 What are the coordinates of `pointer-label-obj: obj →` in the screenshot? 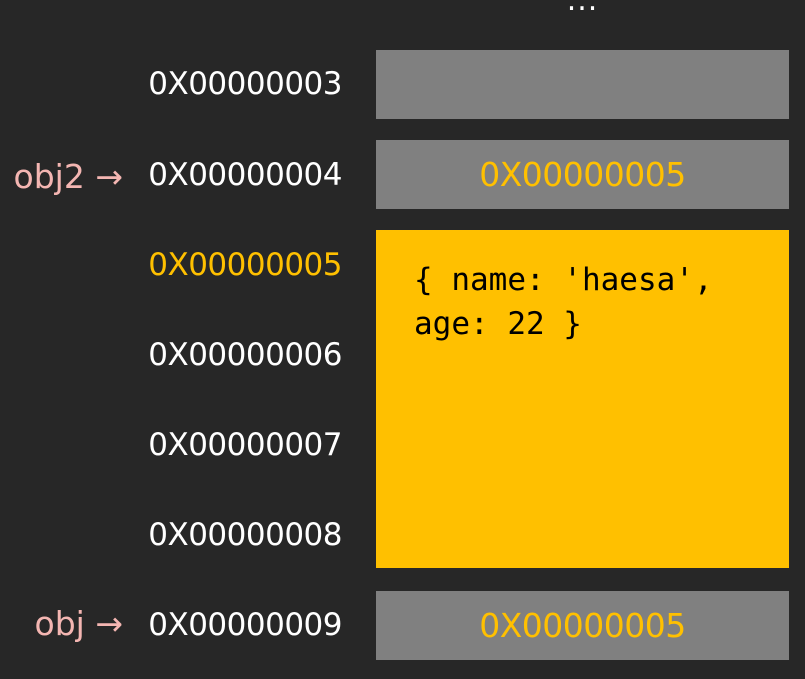 It's located at (78, 623).